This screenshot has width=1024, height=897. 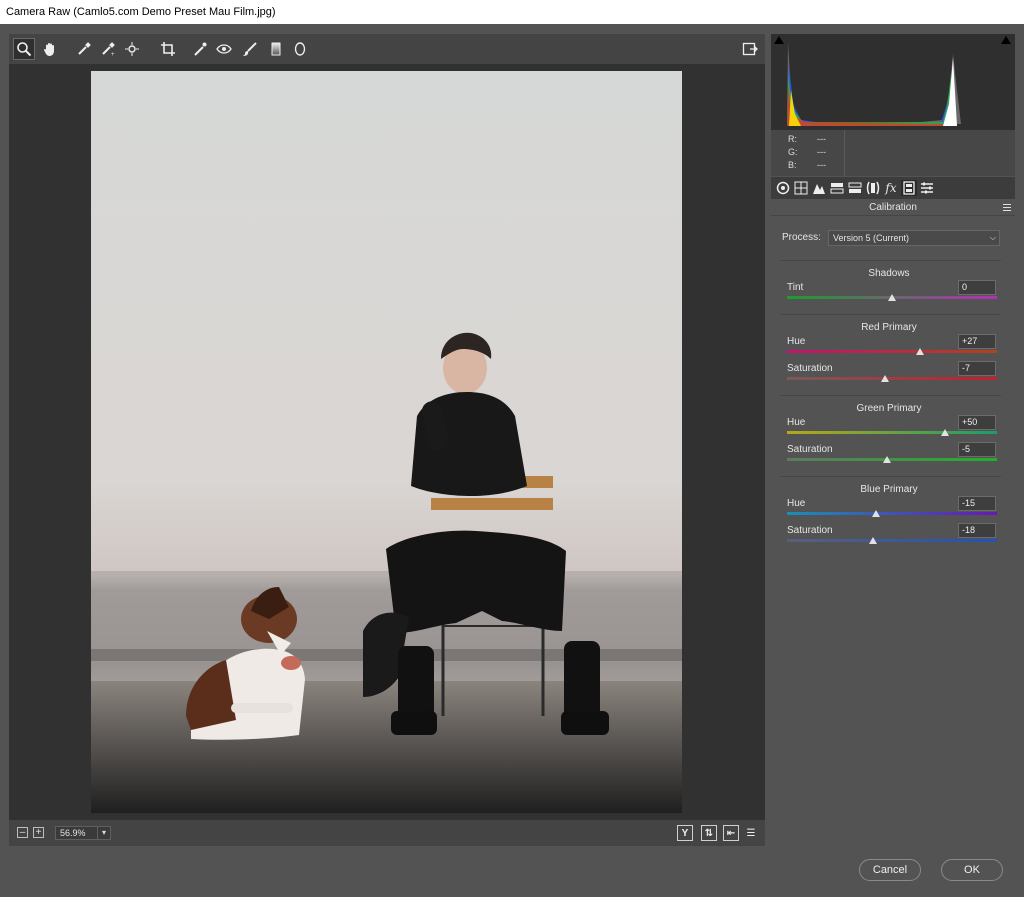 I want to click on group-title: Shadows, so click(x=889, y=273).